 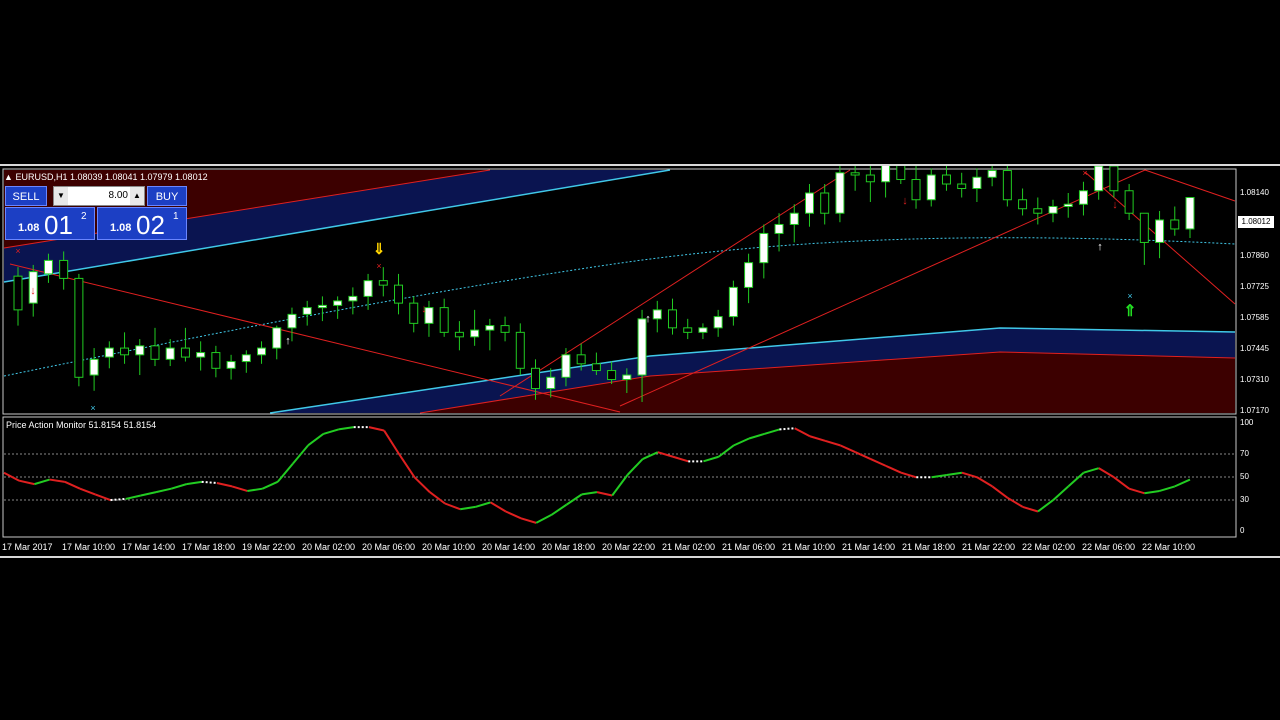 I want to click on price-axis-label: 1.07860, so click(x=1254, y=255).